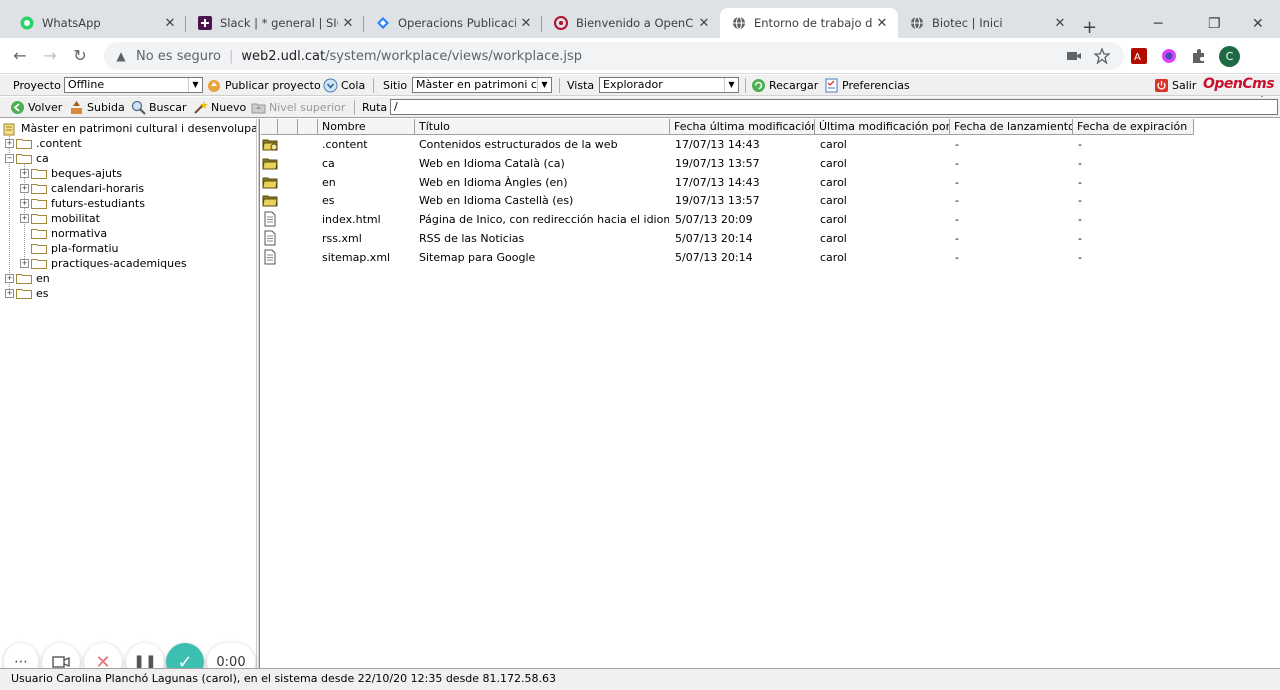 This screenshot has height=690, width=1280. I want to click on tab-workplace: Entorno de trabajo de OpenCms ✕, so click(809, 23).